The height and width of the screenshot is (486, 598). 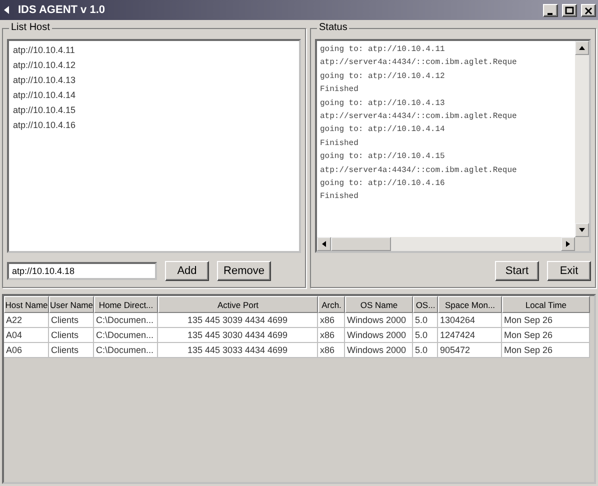 I want to click on table-cell: 1247424, so click(x=470, y=335).